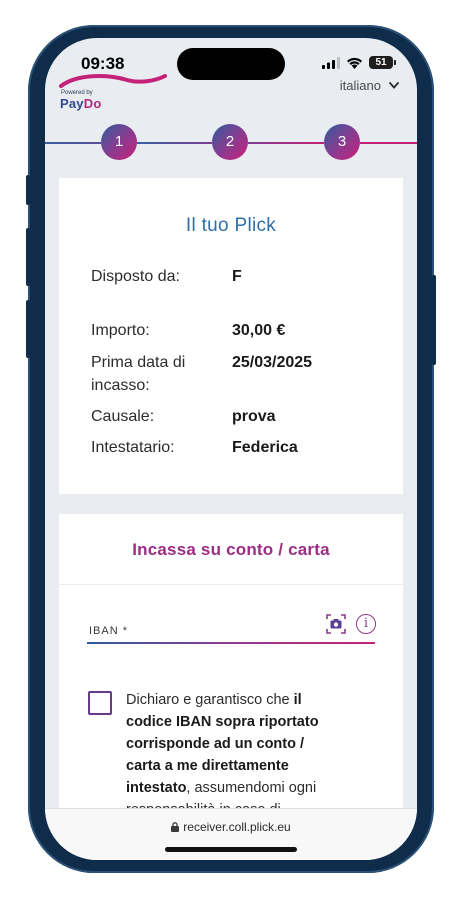  I want to click on progress-stepper: 1 2 3, so click(231, 144).